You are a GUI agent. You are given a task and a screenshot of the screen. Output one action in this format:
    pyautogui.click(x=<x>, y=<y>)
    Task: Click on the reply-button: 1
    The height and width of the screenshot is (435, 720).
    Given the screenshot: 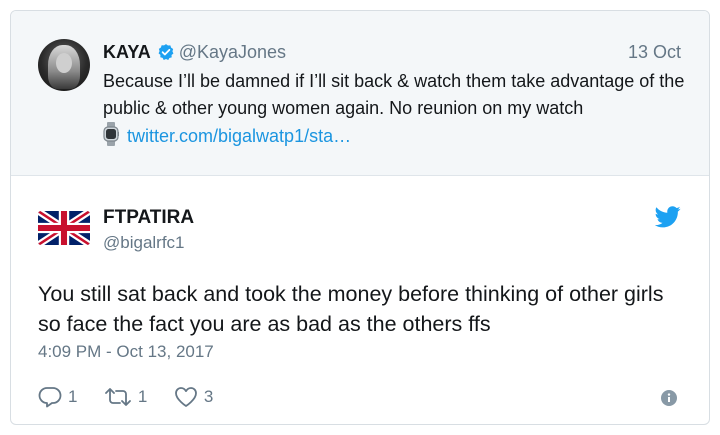 What is the action you would take?
    pyautogui.click(x=57, y=397)
    